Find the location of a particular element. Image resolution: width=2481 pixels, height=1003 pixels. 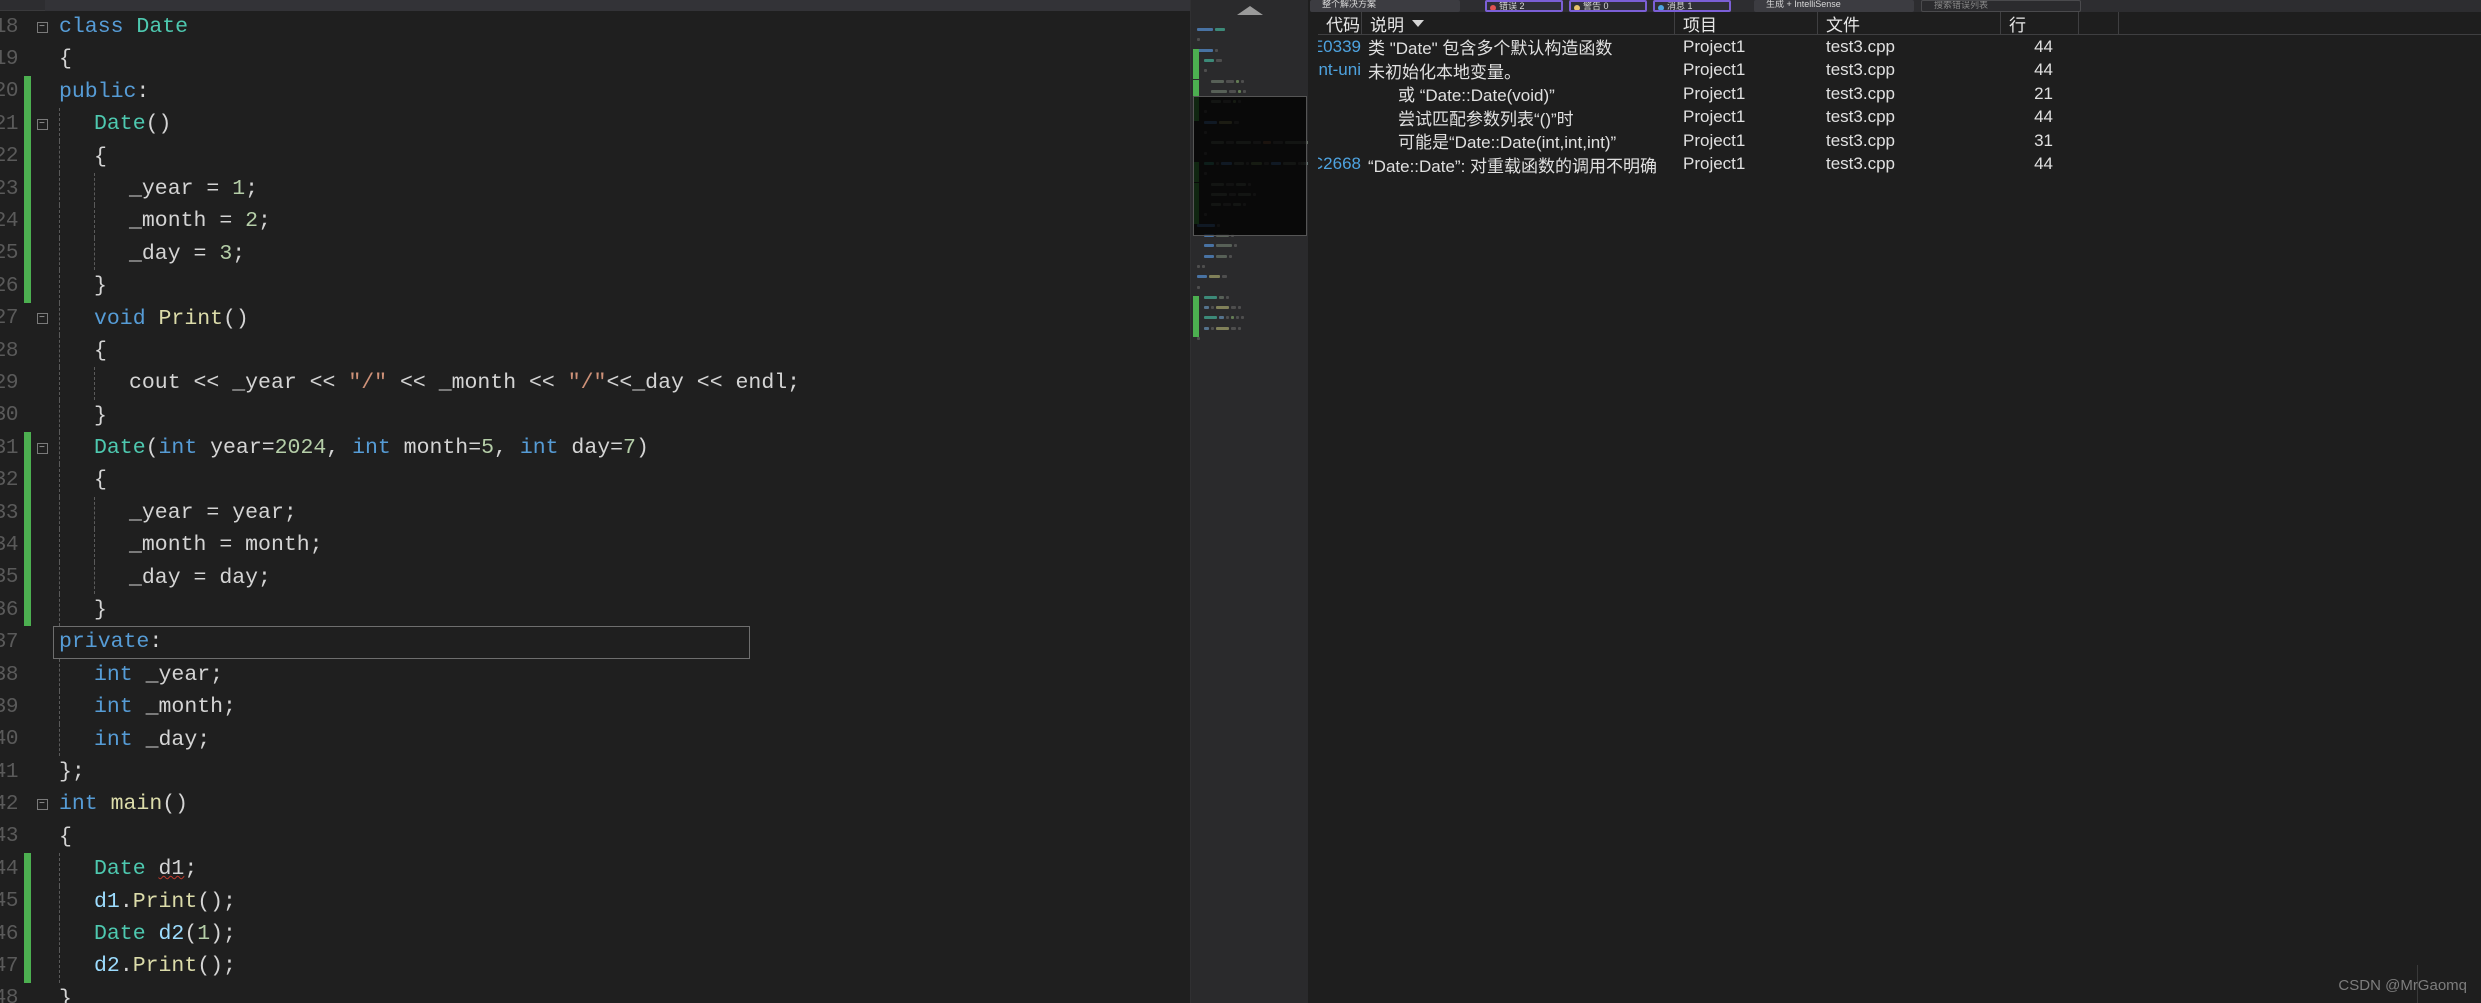

code-line-text: d2.Print(); is located at coordinates (621, 966).